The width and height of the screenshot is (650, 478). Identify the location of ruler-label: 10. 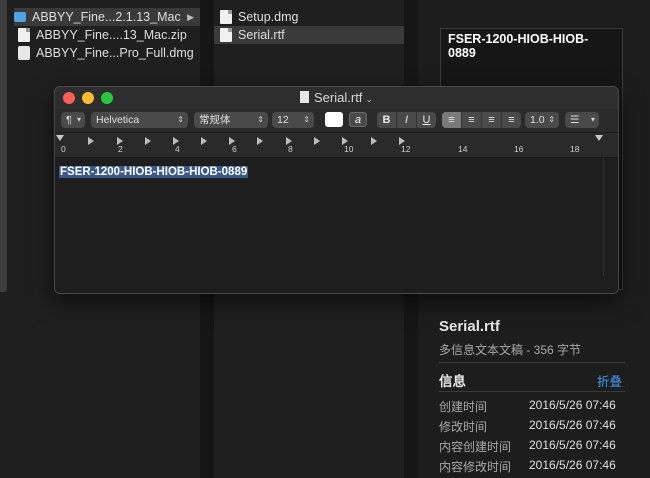
(349, 149).